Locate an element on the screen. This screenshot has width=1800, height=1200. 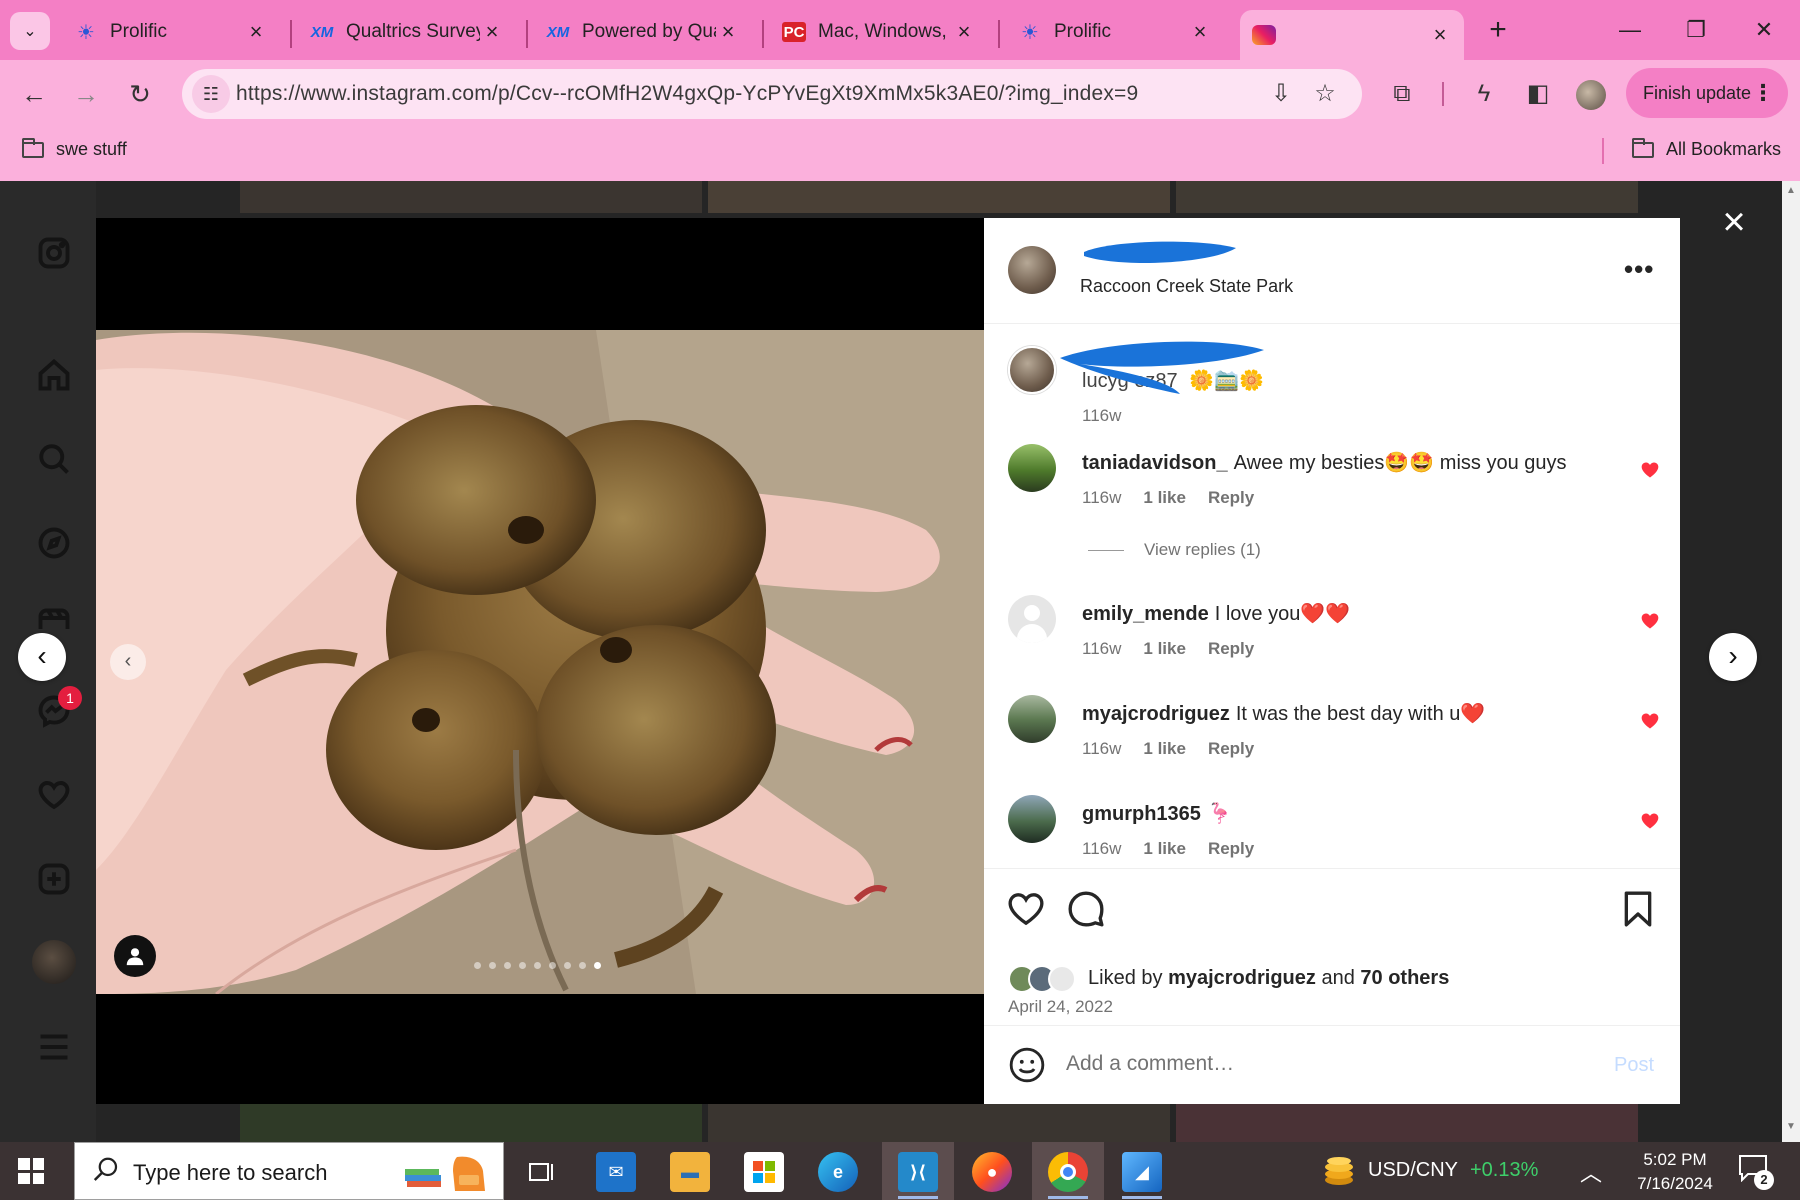
comment-username: myajcrodriguez is located at coordinates (1156, 714).